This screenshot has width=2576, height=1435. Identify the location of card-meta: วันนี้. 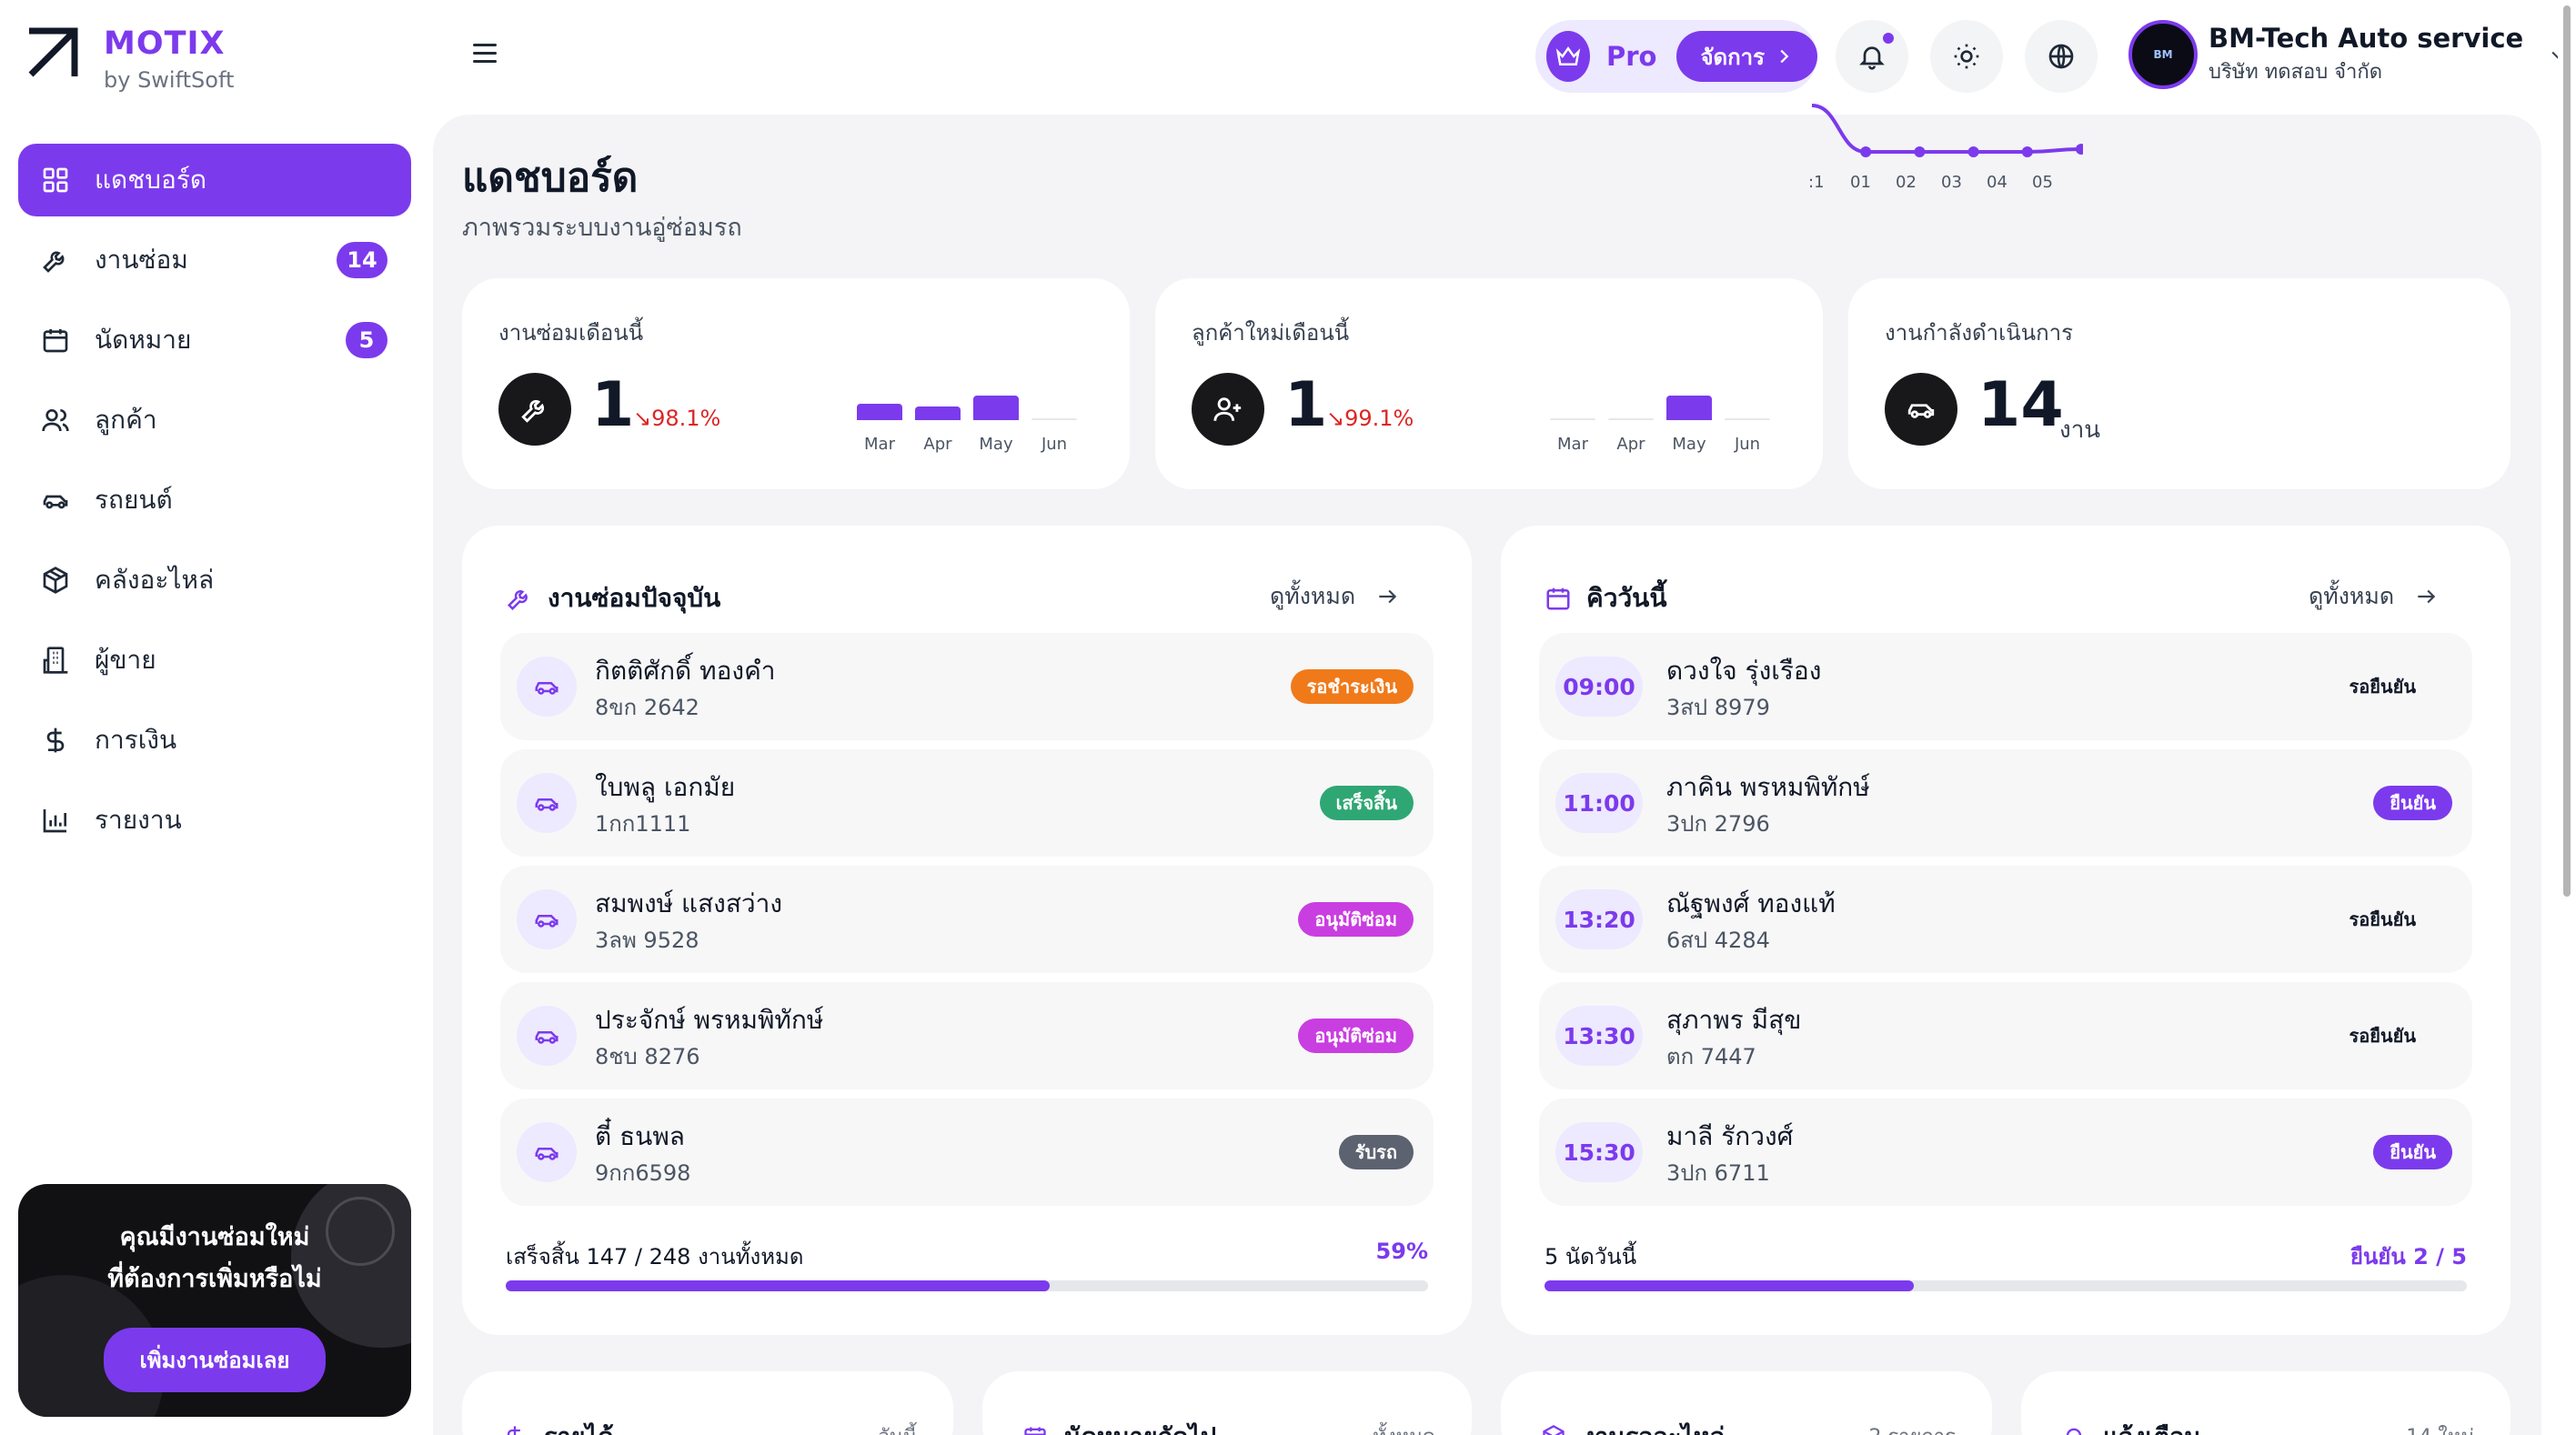
(898, 1428).